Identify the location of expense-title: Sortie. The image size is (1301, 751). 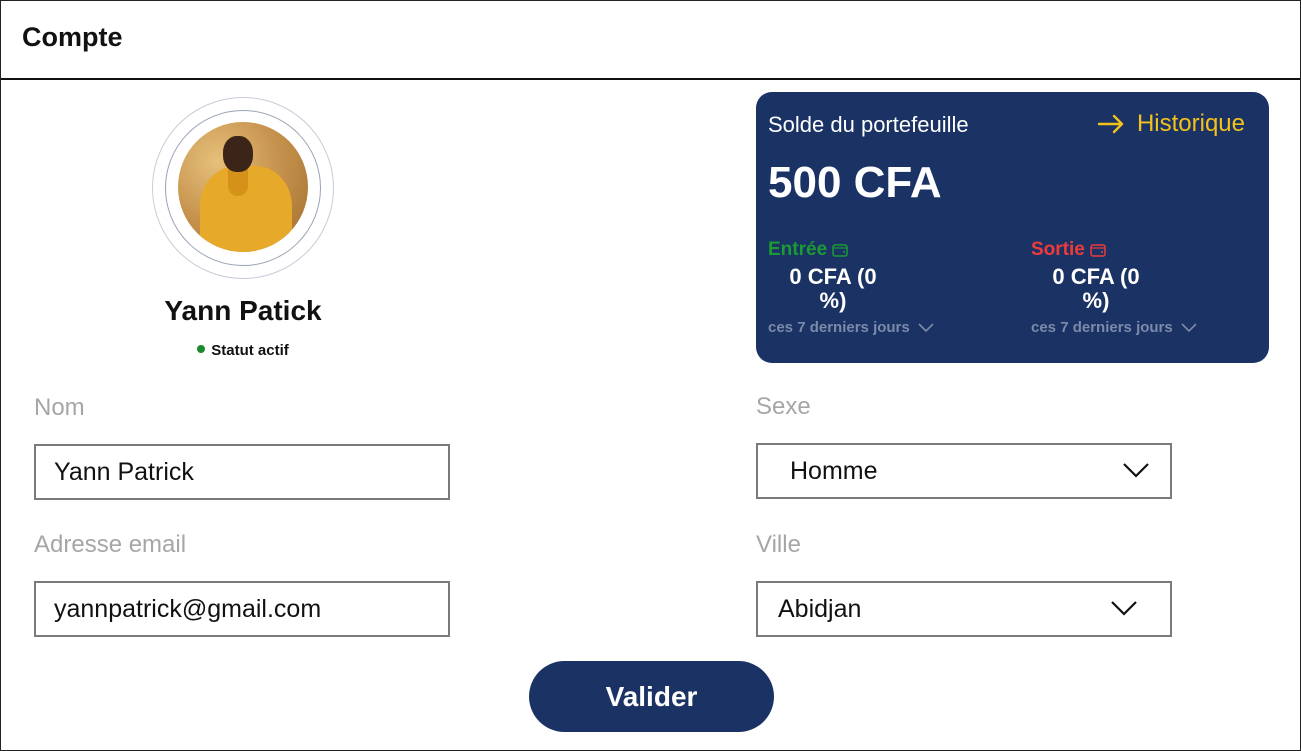
(1058, 249).